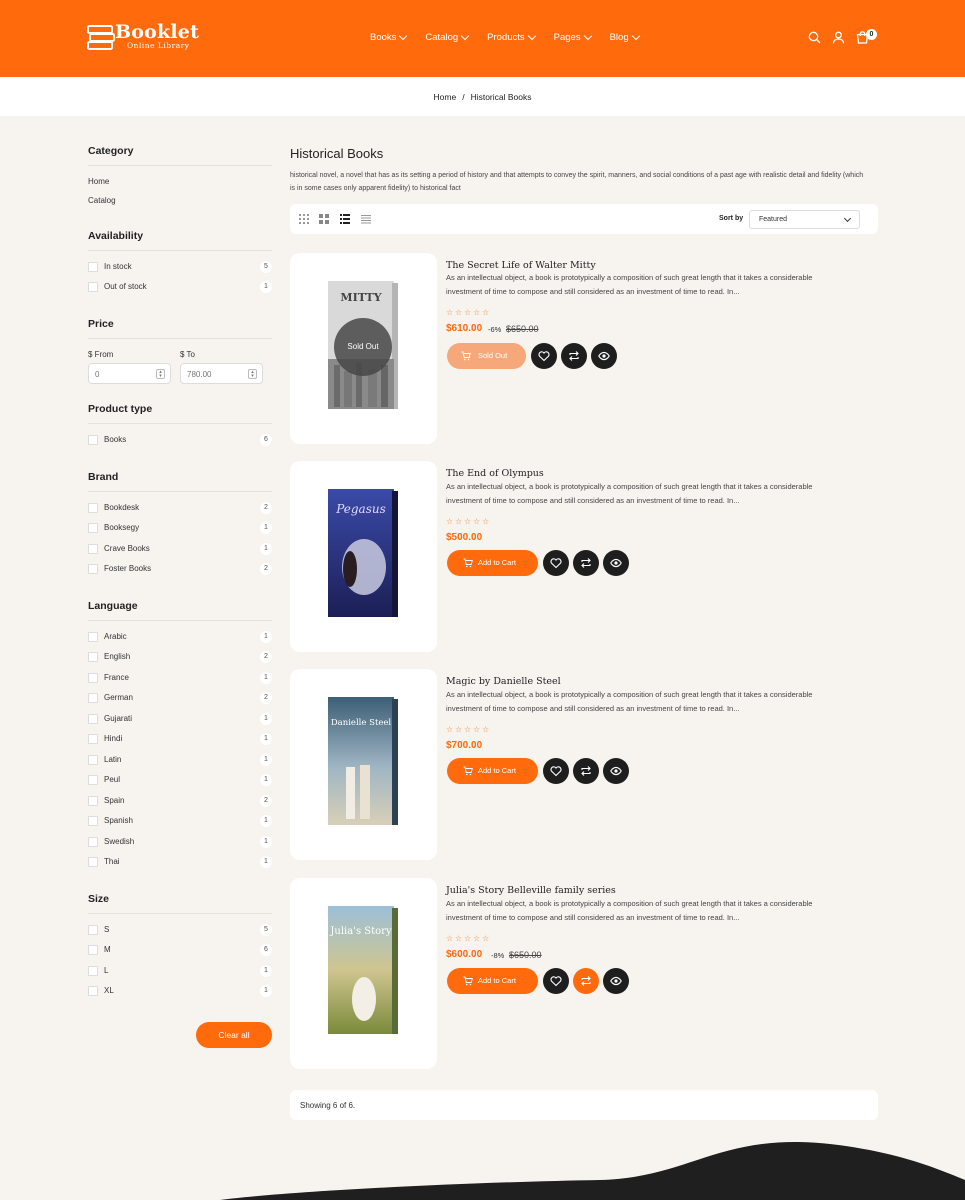 This screenshot has height=1200, width=965. I want to click on filter-option-language: Hindi 1, so click(180, 740).